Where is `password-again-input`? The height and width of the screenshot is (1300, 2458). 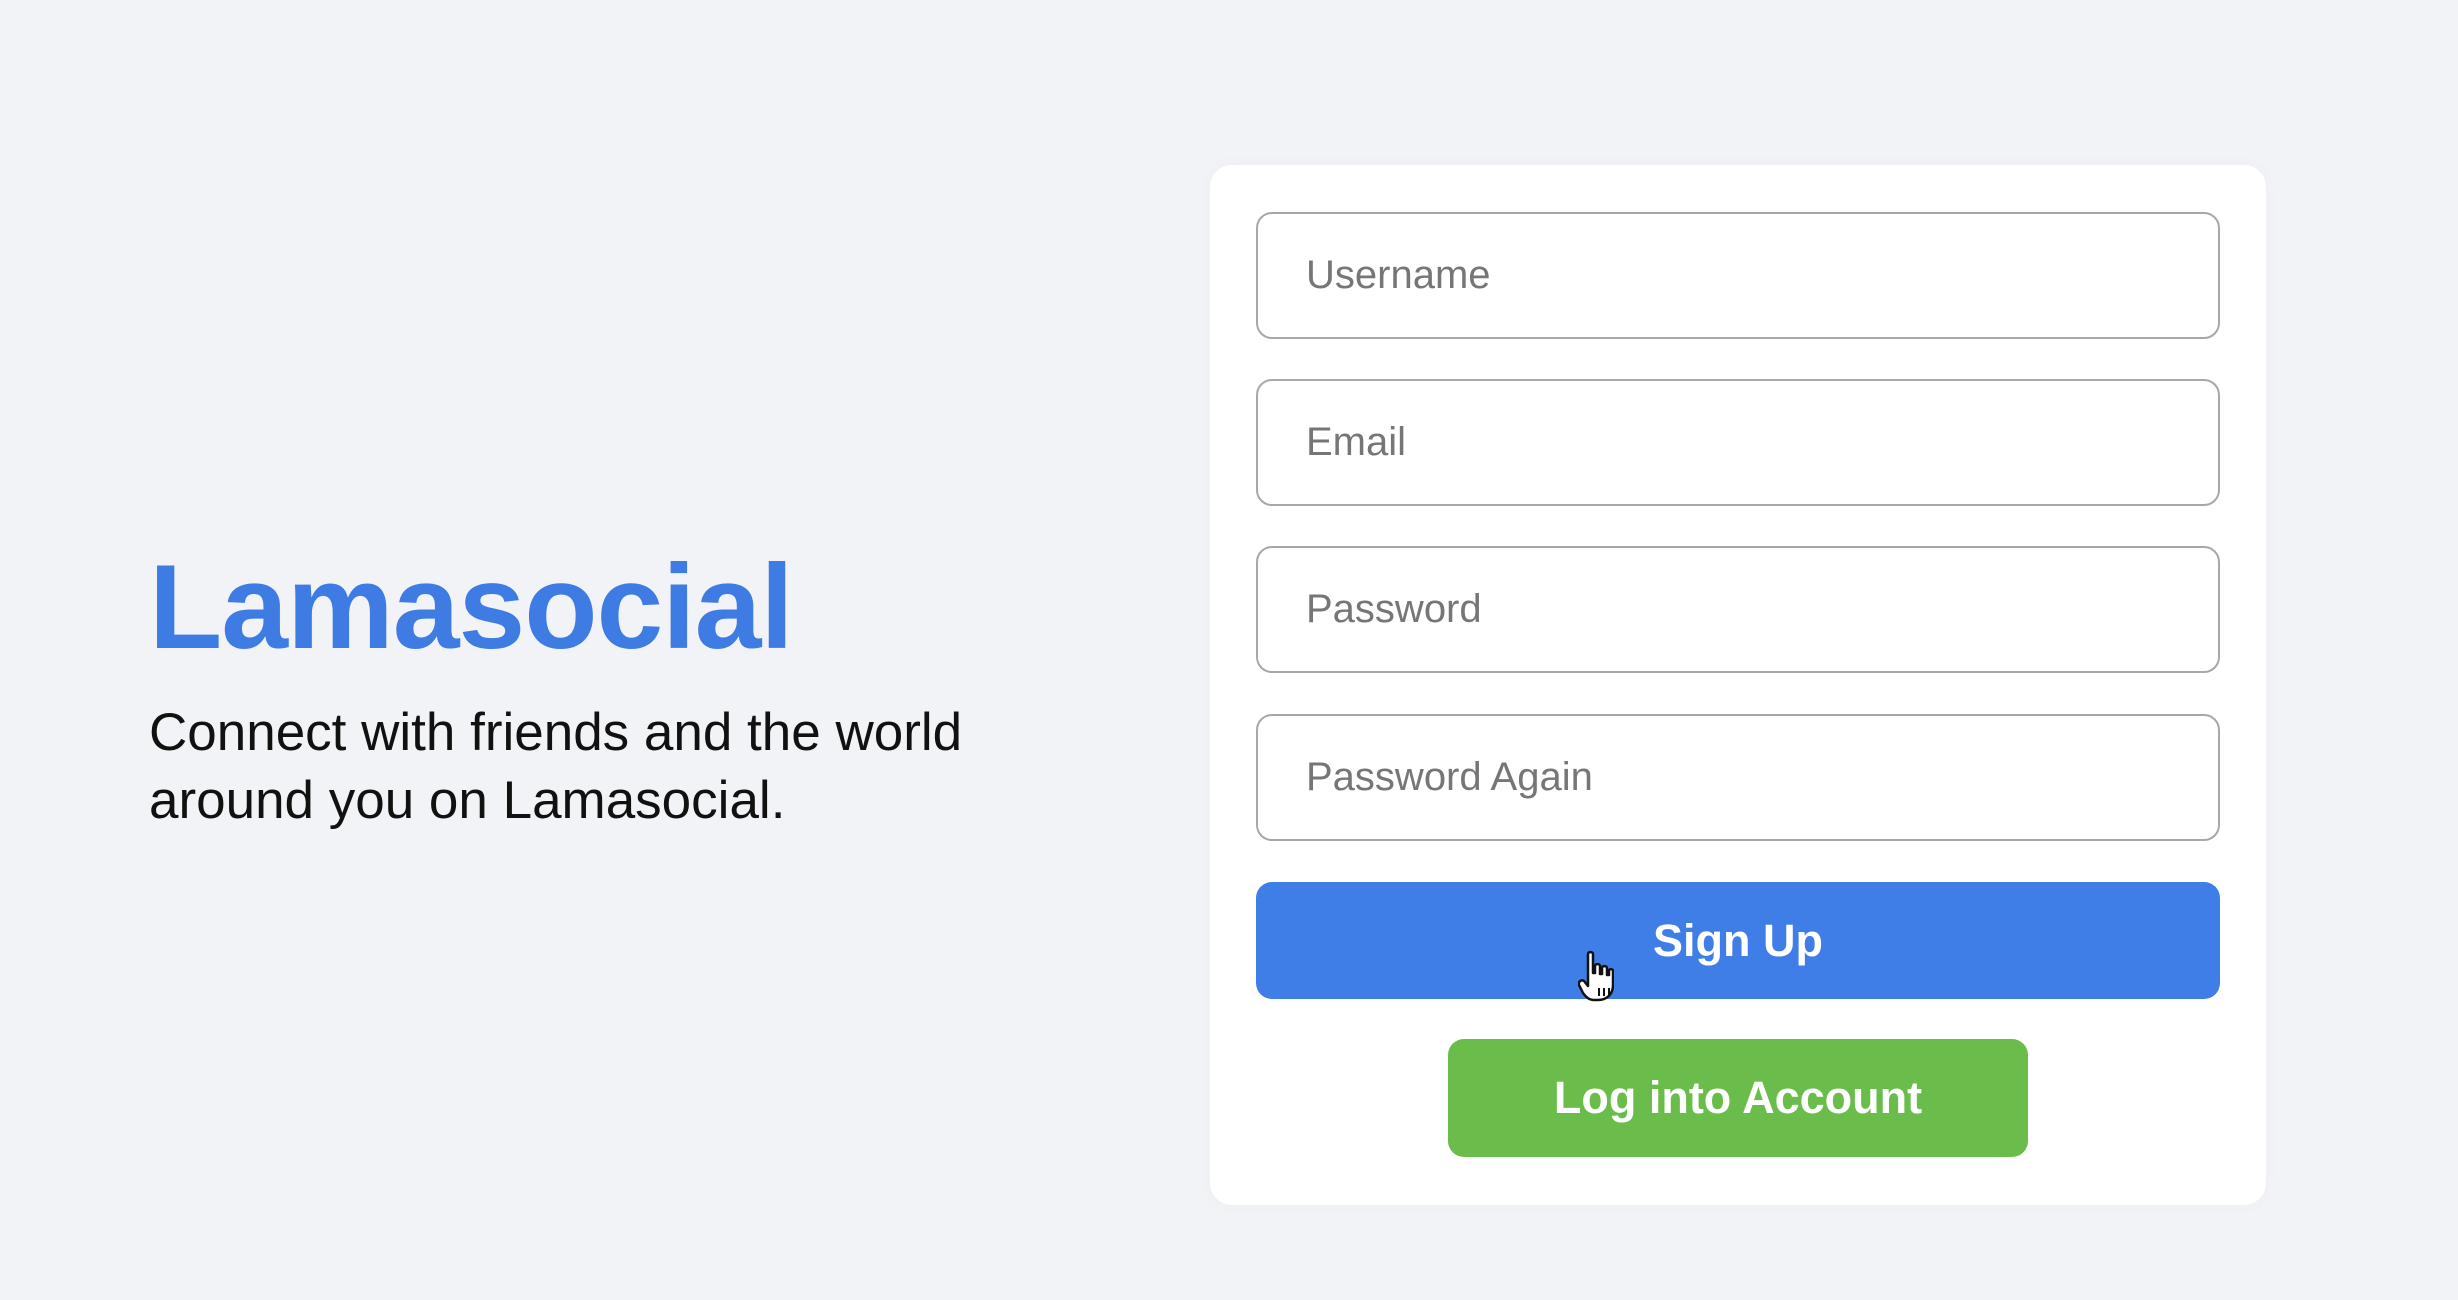
password-again-input is located at coordinates (1738, 777).